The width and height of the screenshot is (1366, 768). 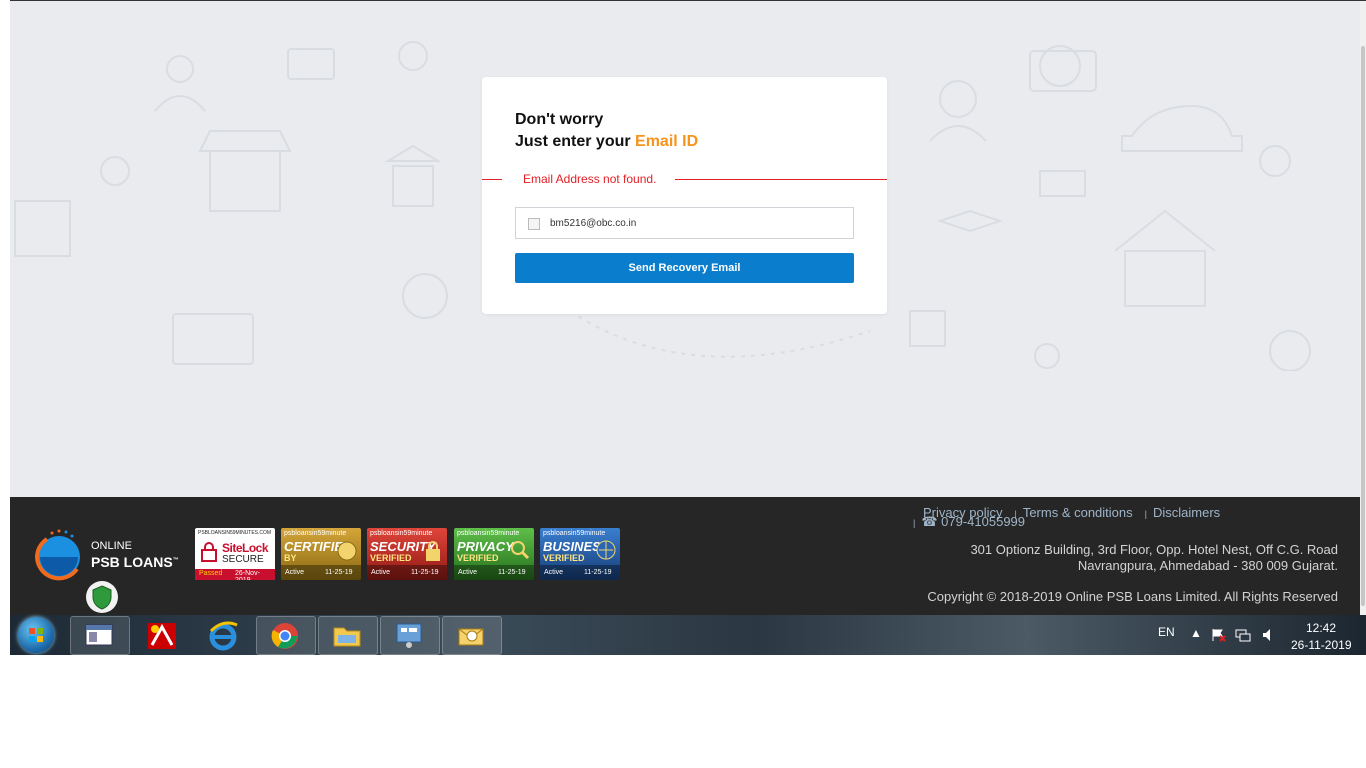 I want to click on badge-bottom-left: Passed, so click(x=211, y=573).